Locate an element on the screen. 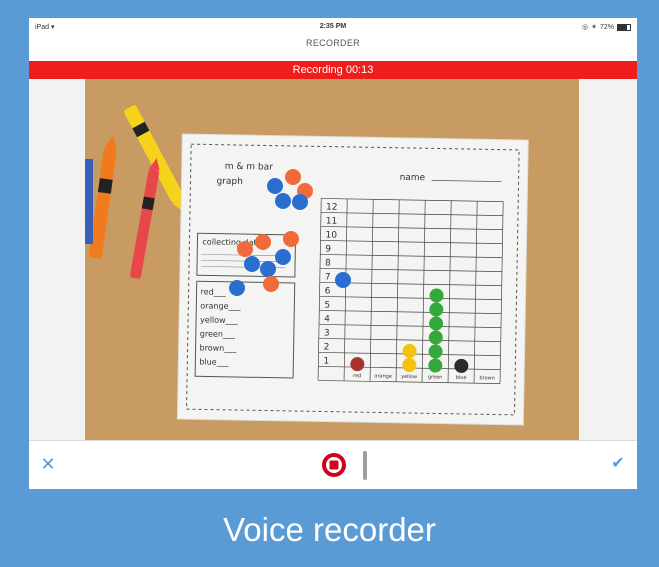 Image resolution: width=659 pixels, height=567 pixels. collecting-data-heading: collecting data is located at coordinates (231, 242).